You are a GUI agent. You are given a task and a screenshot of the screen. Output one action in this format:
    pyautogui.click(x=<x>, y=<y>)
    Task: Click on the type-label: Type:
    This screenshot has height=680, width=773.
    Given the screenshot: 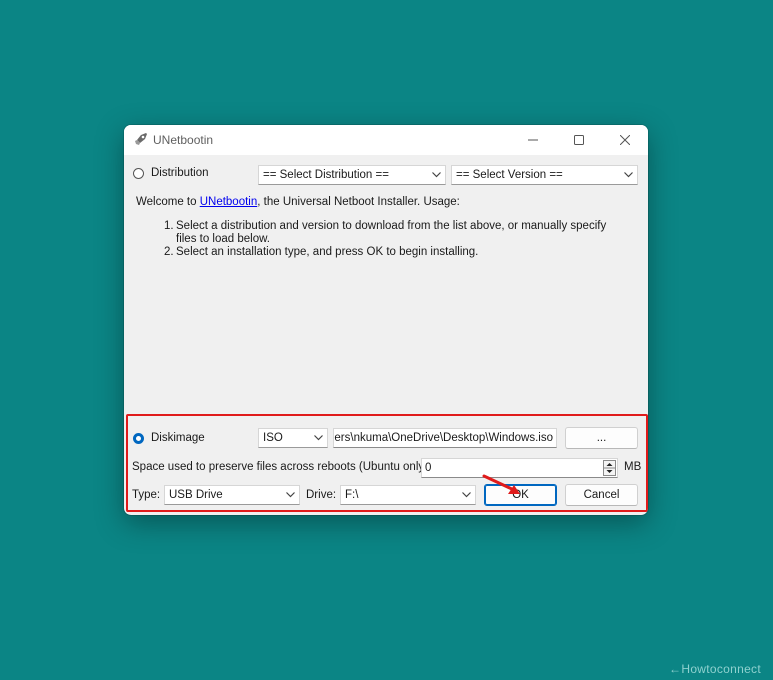 What is the action you would take?
    pyautogui.click(x=146, y=495)
    